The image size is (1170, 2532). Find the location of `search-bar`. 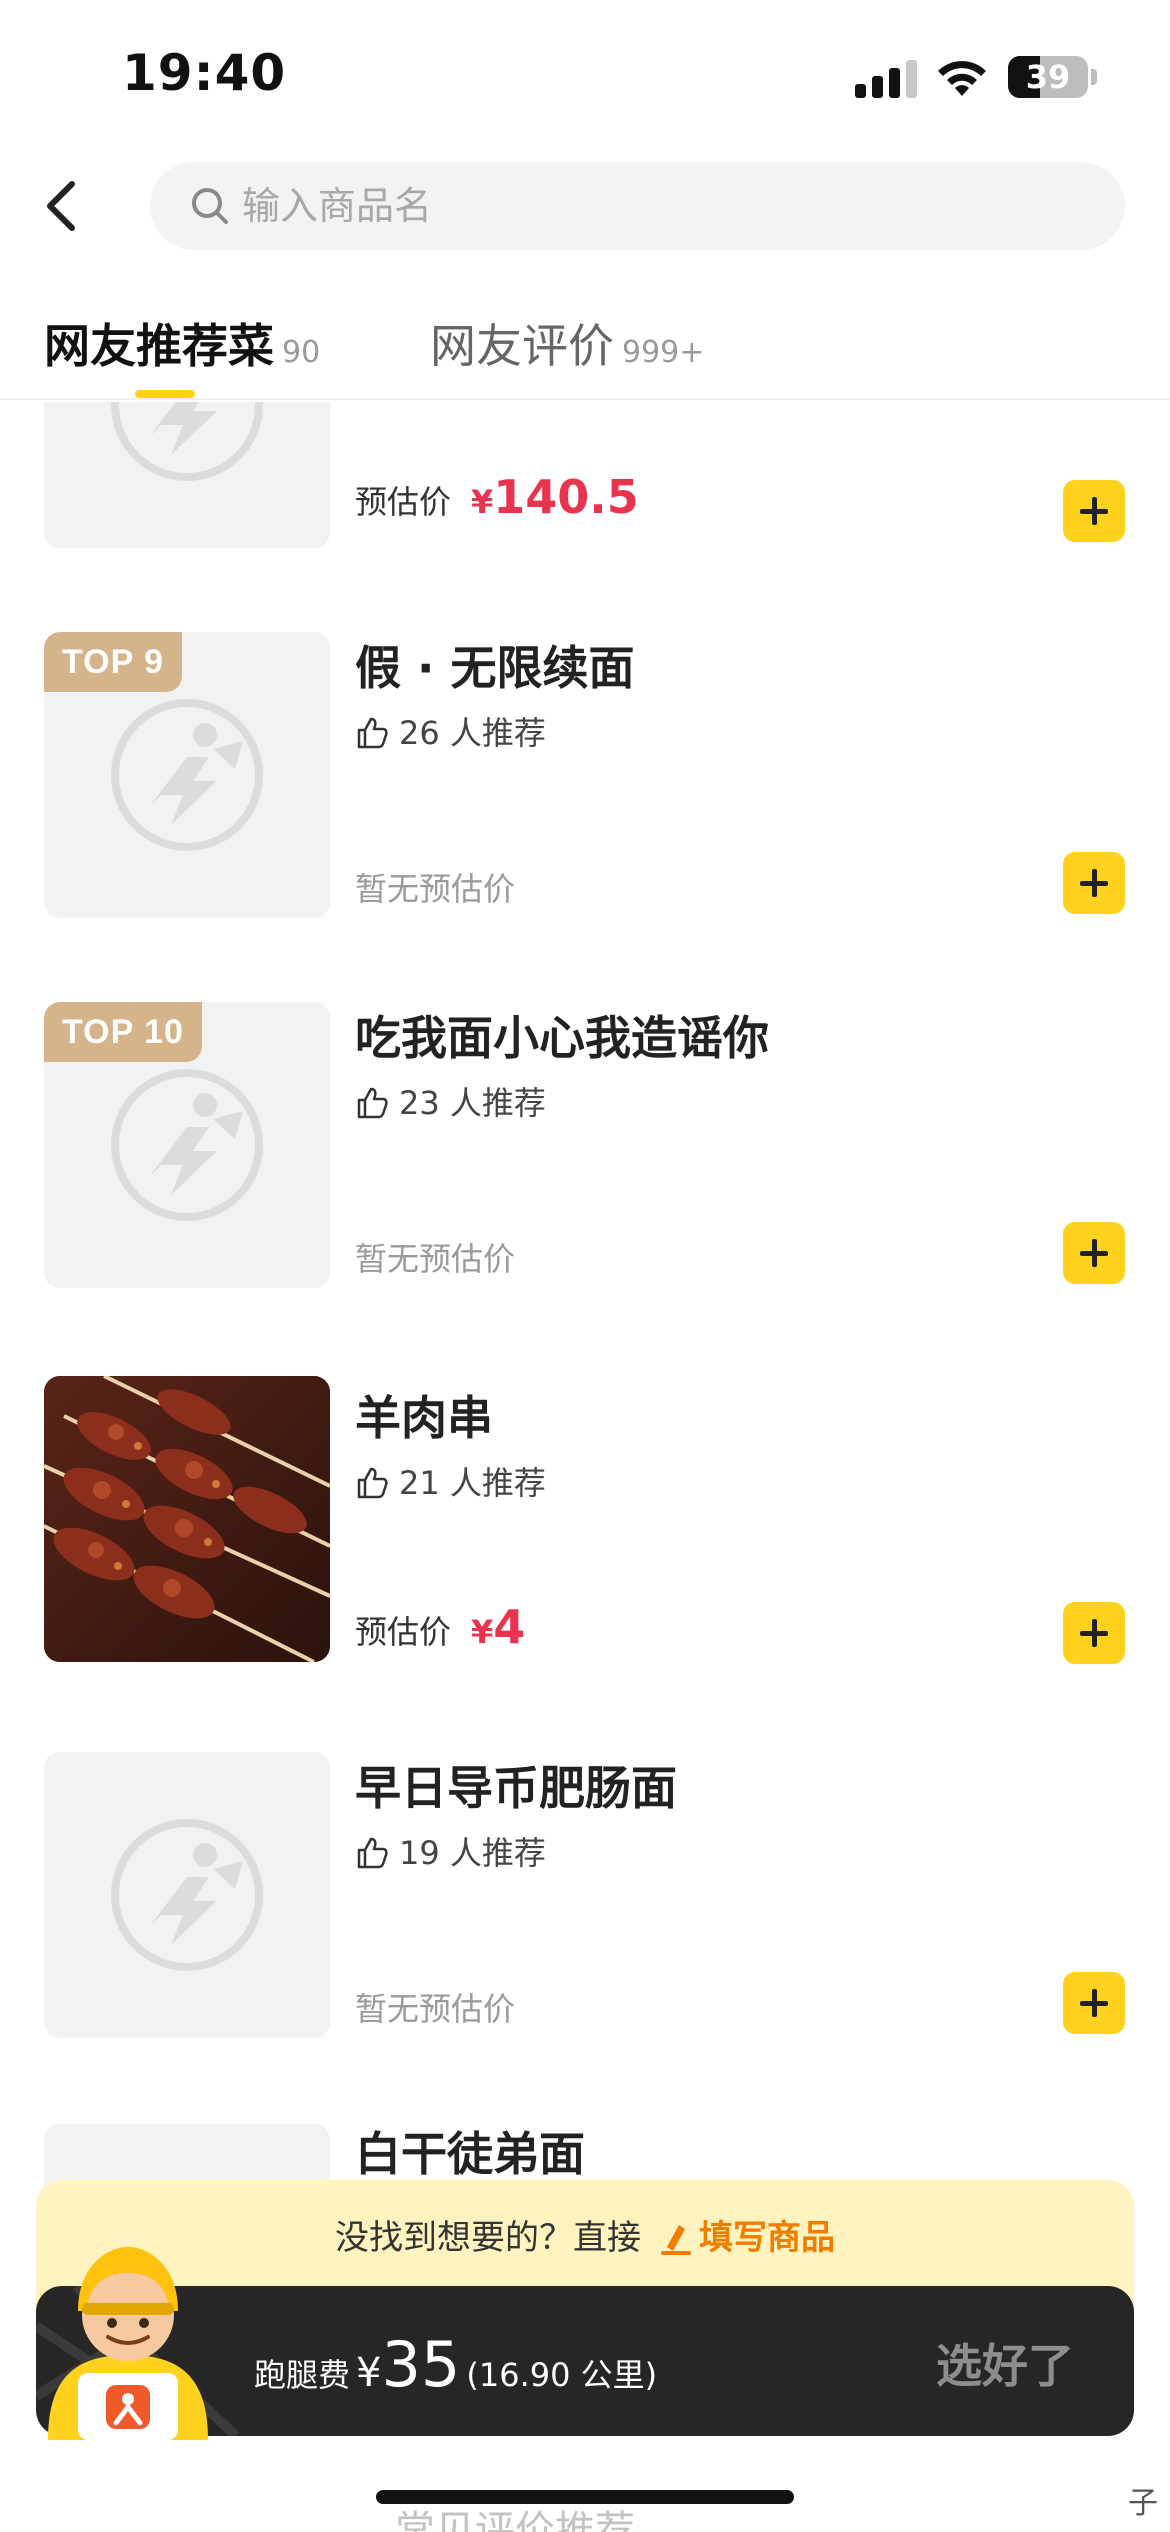

search-bar is located at coordinates (637, 206).